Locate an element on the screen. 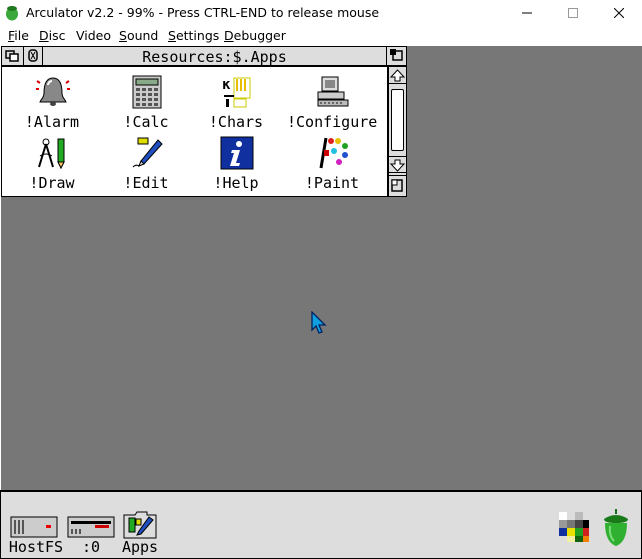  app-edit: !Edit is located at coordinates (146, 166).